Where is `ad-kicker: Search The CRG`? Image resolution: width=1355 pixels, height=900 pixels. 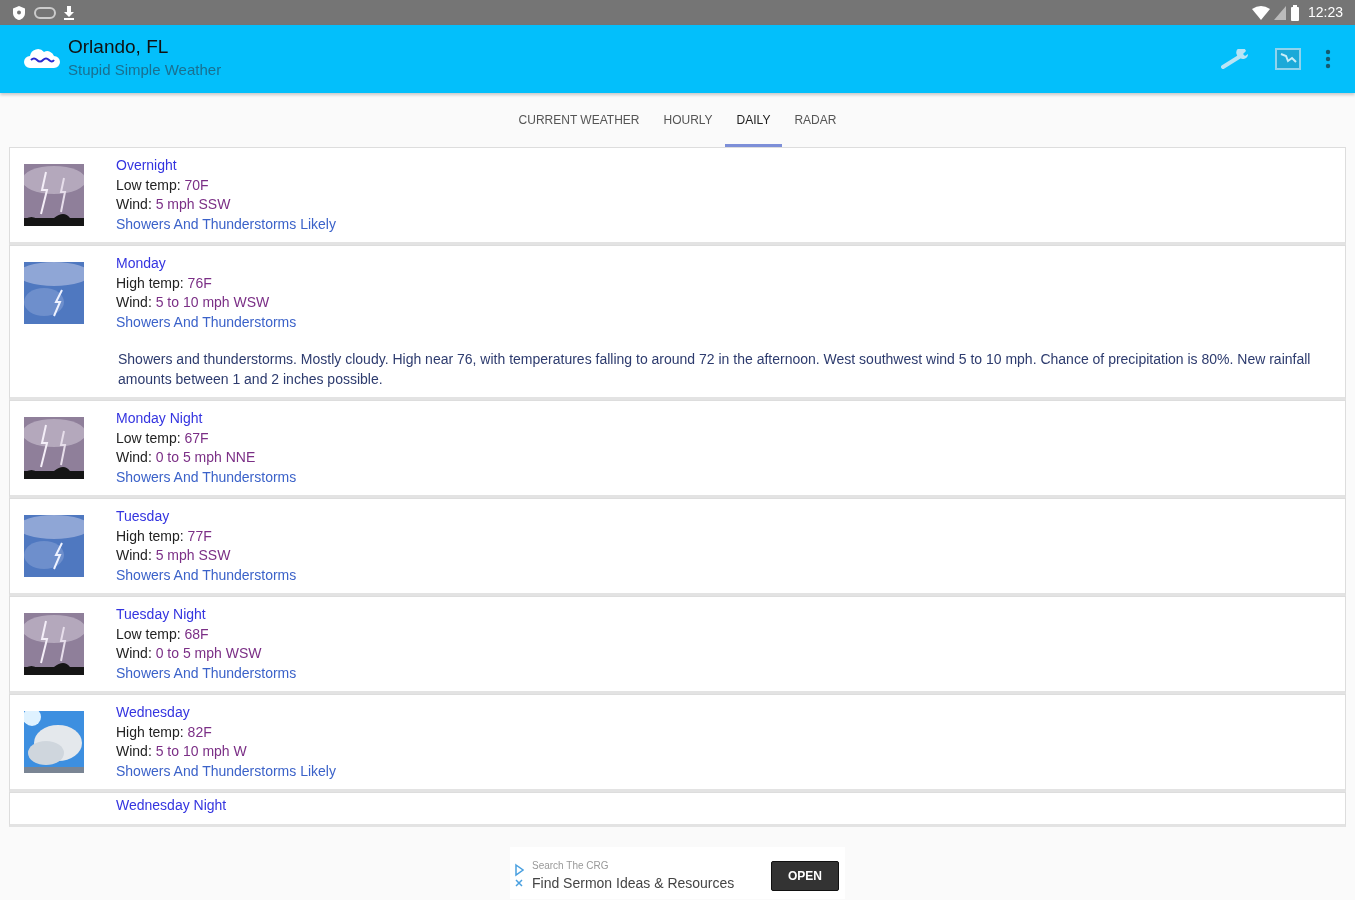
ad-kicker: Search The CRG is located at coordinates (571, 866).